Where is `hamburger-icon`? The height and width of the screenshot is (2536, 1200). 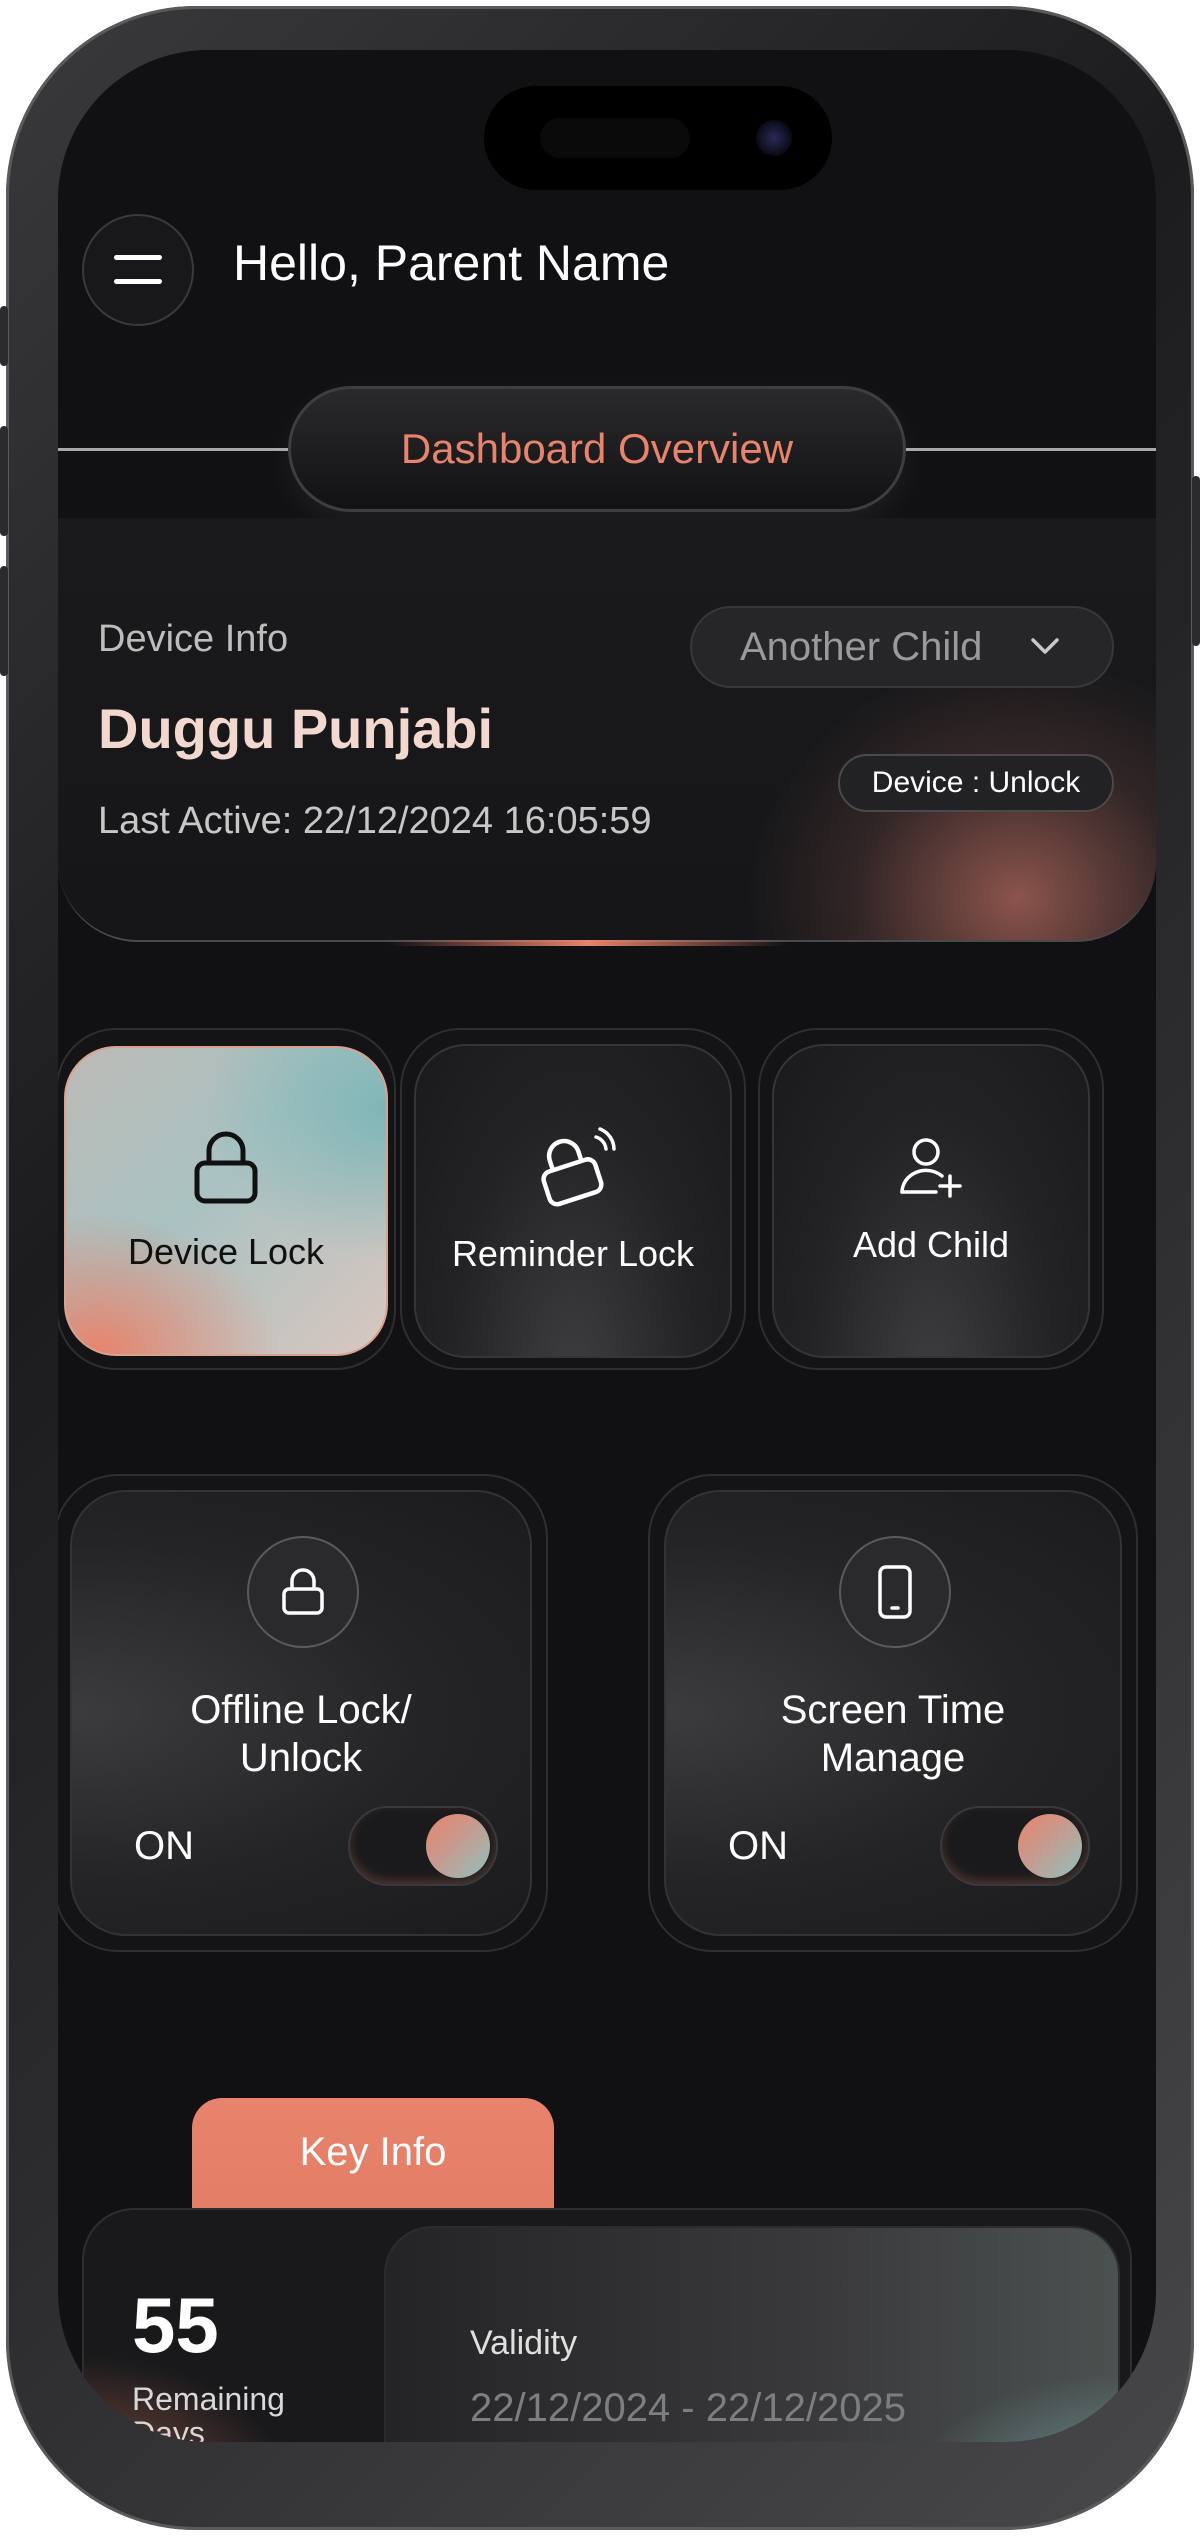 hamburger-icon is located at coordinates (138, 270).